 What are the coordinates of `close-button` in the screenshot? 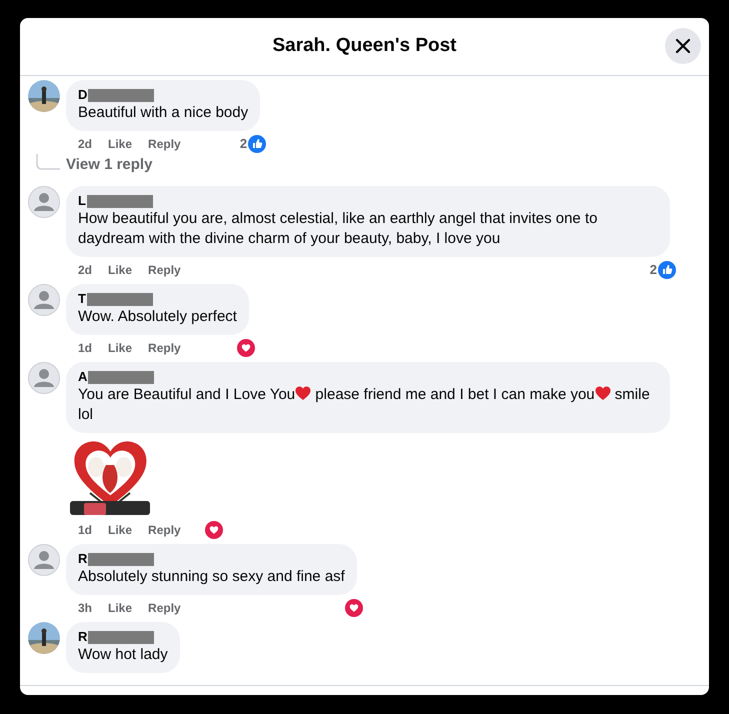 It's located at (683, 46).